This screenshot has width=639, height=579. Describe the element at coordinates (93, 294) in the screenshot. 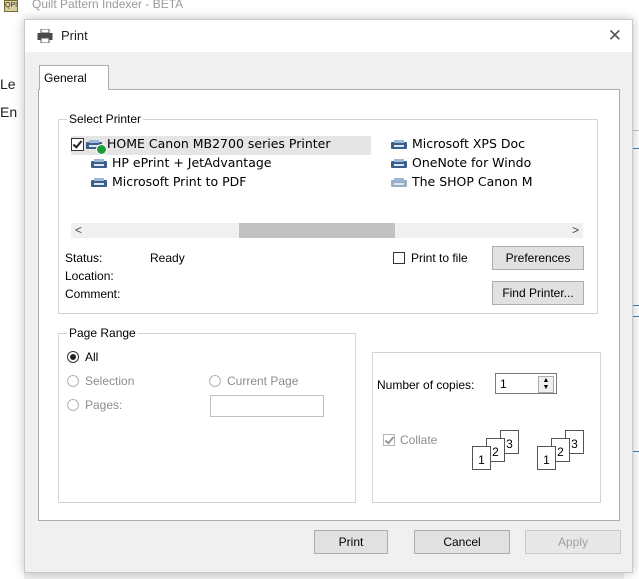

I see `comment-label: Comment:` at that location.